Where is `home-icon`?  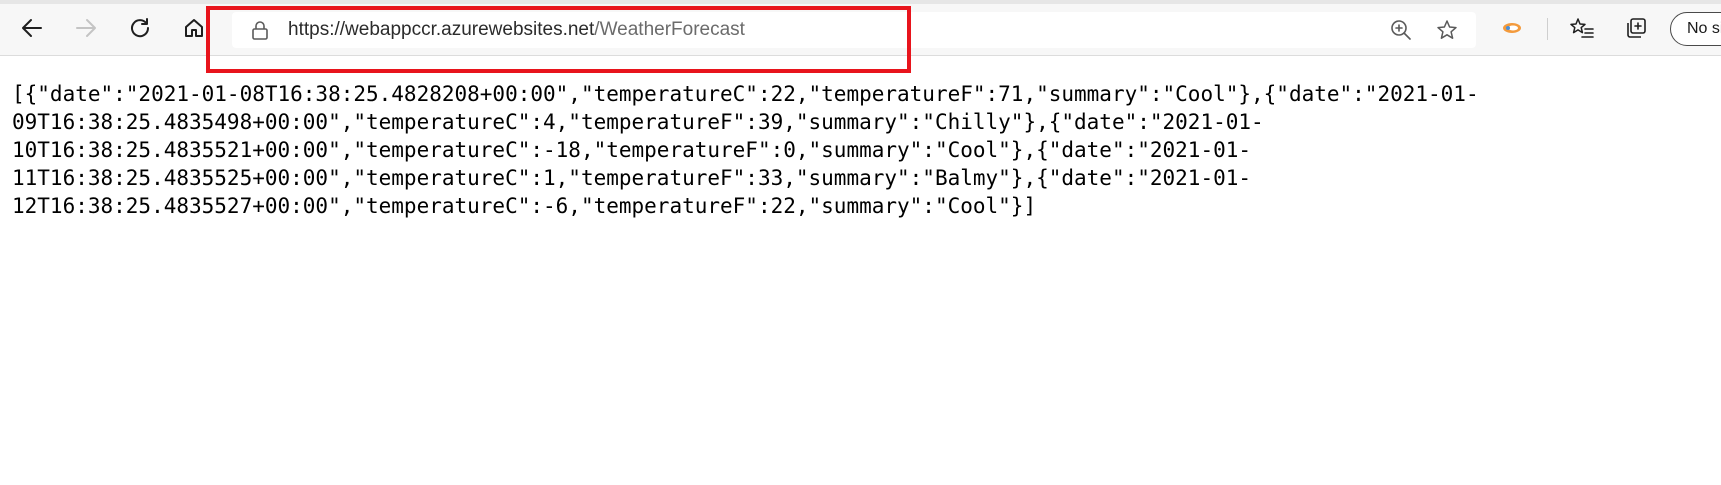
home-icon is located at coordinates (194, 28).